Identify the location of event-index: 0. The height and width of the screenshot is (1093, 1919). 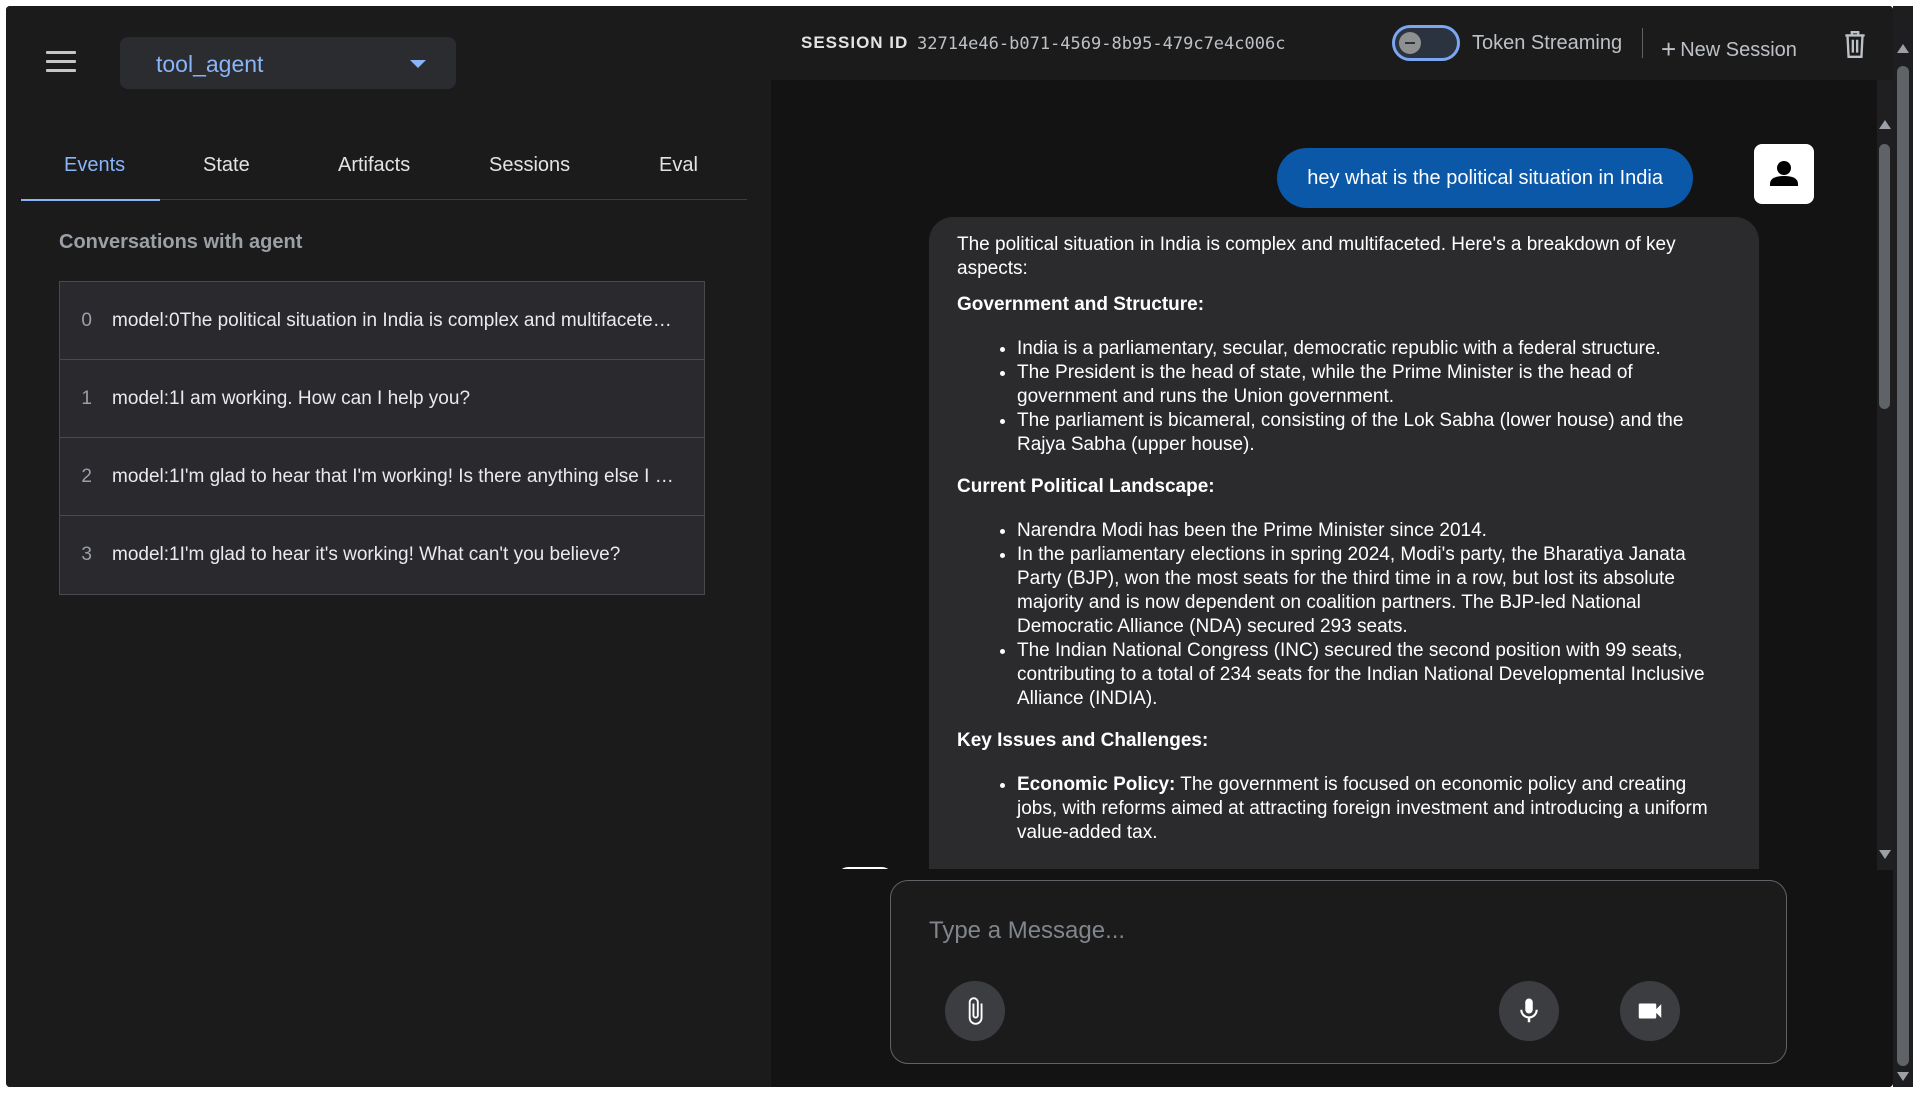
(86, 320).